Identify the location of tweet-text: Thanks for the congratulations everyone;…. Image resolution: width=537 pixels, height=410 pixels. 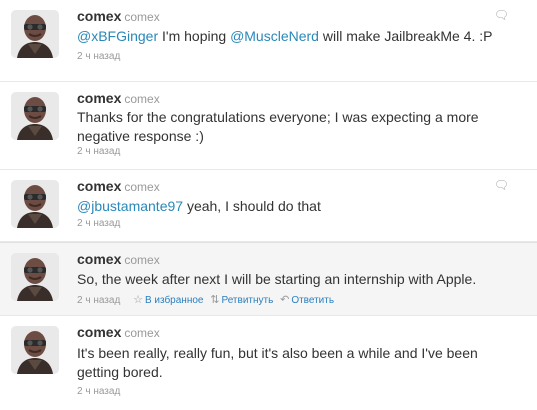
(297, 127).